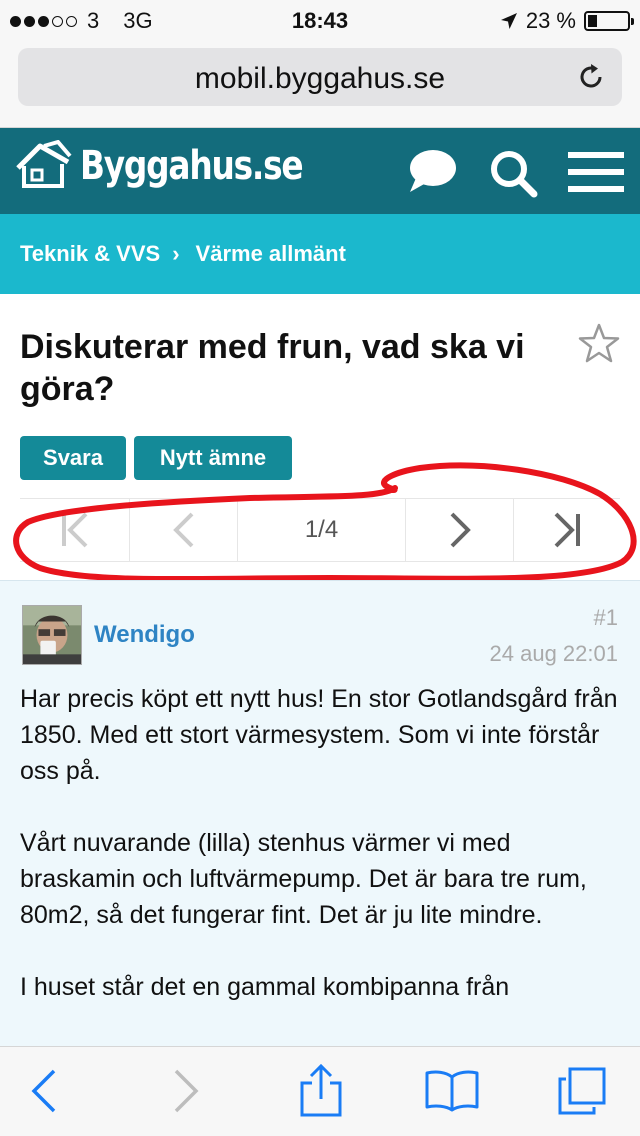 The width and height of the screenshot is (640, 1136). Describe the element at coordinates (213, 458) in the screenshot. I see `new-topic-button: Nytt ämne` at that location.